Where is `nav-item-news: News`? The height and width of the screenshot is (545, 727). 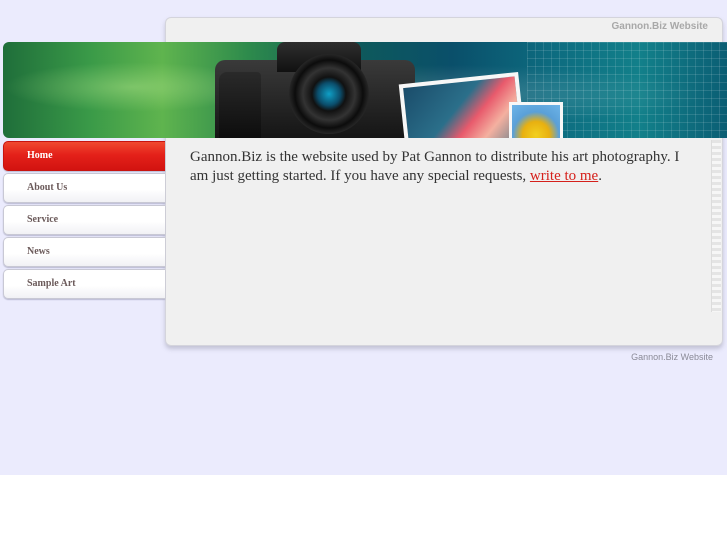 nav-item-news: News is located at coordinates (84, 252).